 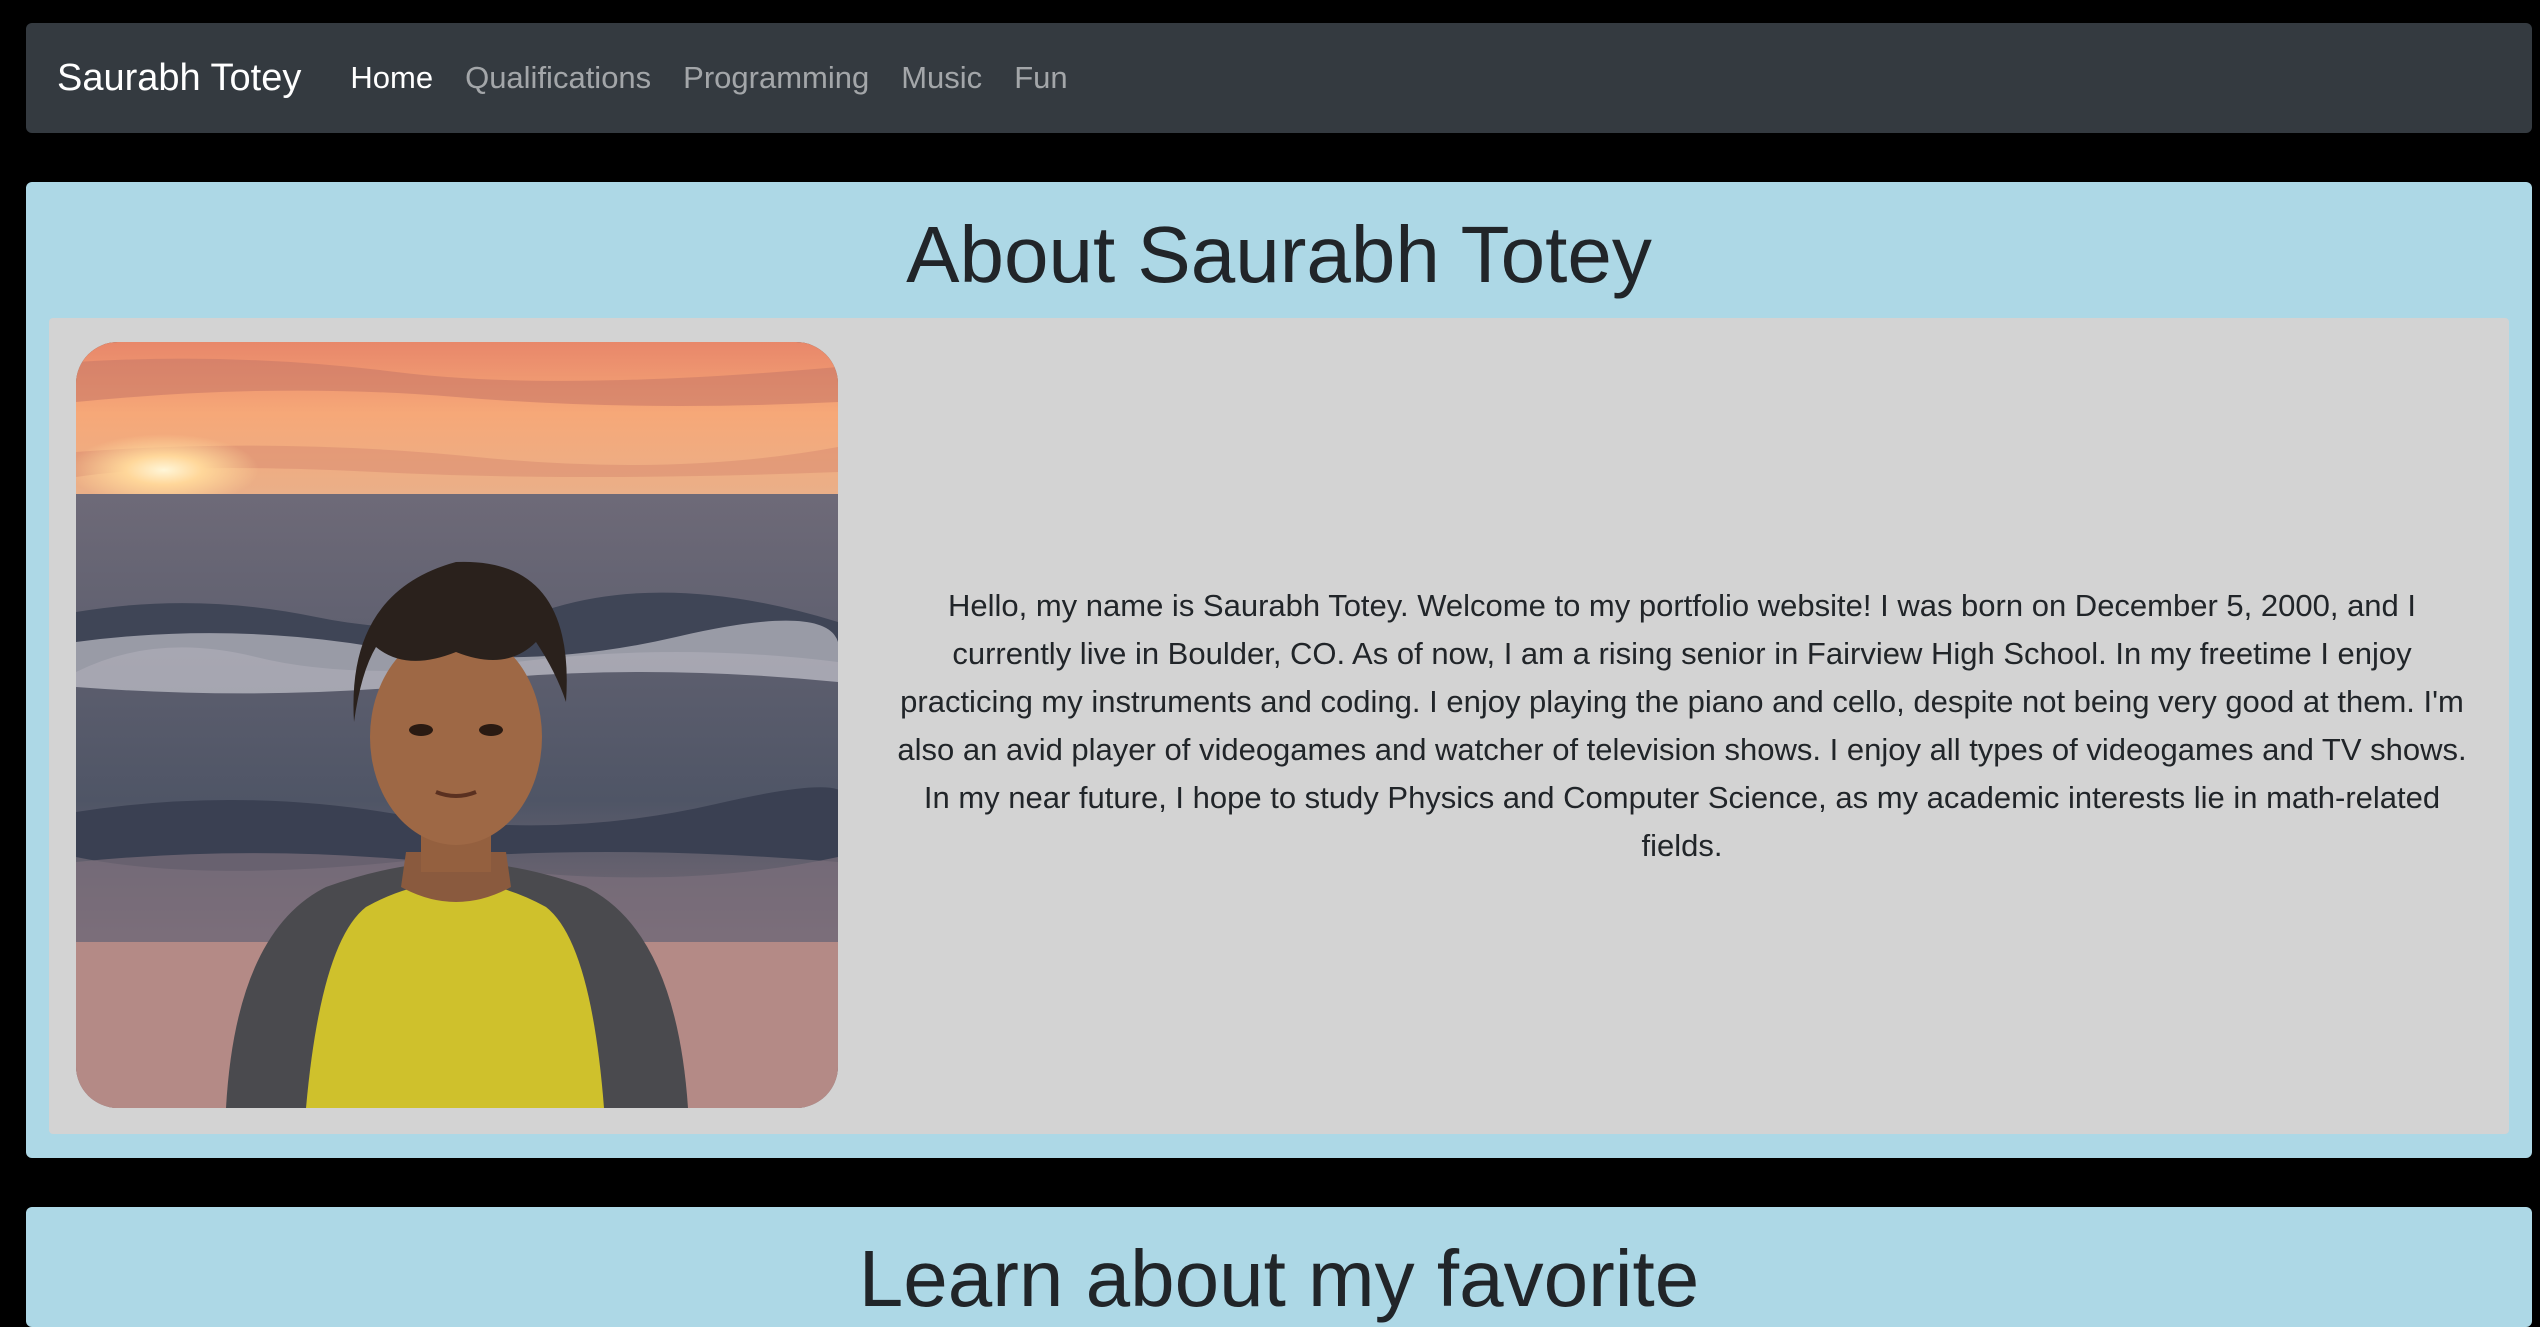 I want to click on favorites-section: Learn about my favorite, so click(x=1279, y=1267).